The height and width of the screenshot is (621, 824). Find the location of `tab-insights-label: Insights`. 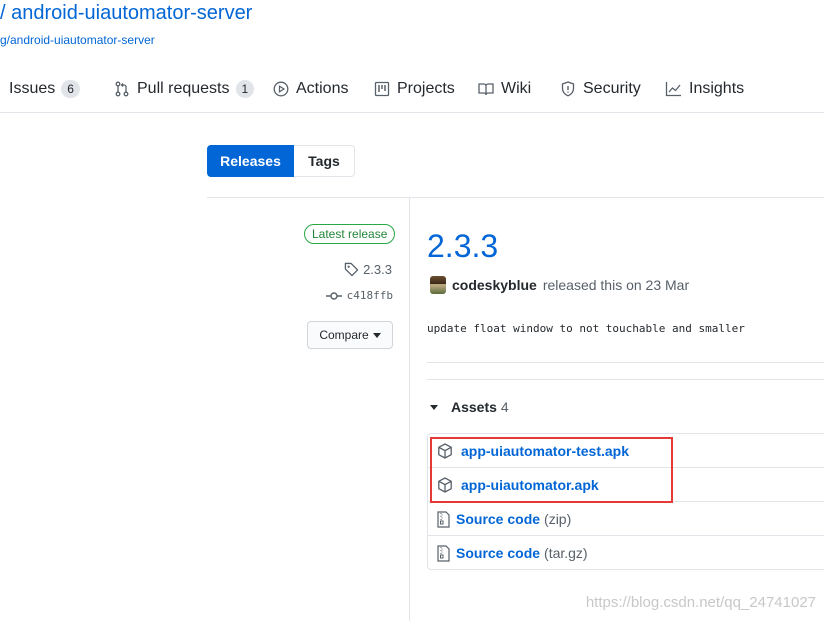

tab-insights-label: Insights is located at coordinates (717, 88).